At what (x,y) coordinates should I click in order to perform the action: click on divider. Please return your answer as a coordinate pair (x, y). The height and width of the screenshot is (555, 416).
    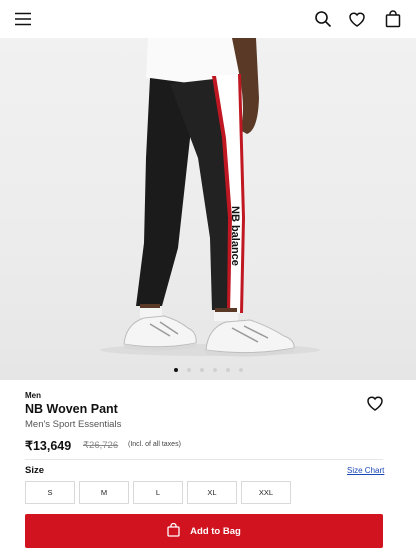
    Looking at the image, I should click on (204, 459).